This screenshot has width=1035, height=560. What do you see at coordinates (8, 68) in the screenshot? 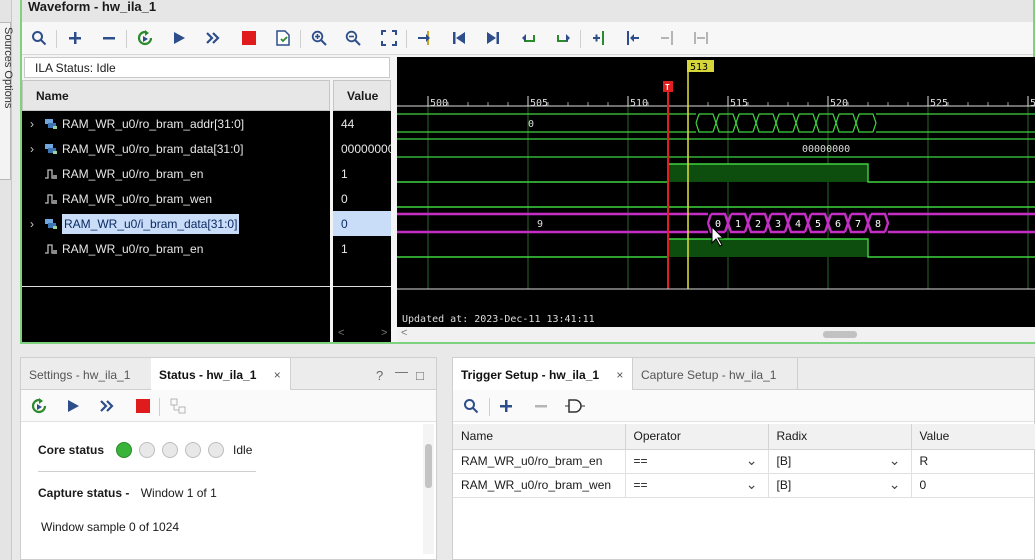
I see `side-tab-label: Sources Options` at bounding box center [8, 68].